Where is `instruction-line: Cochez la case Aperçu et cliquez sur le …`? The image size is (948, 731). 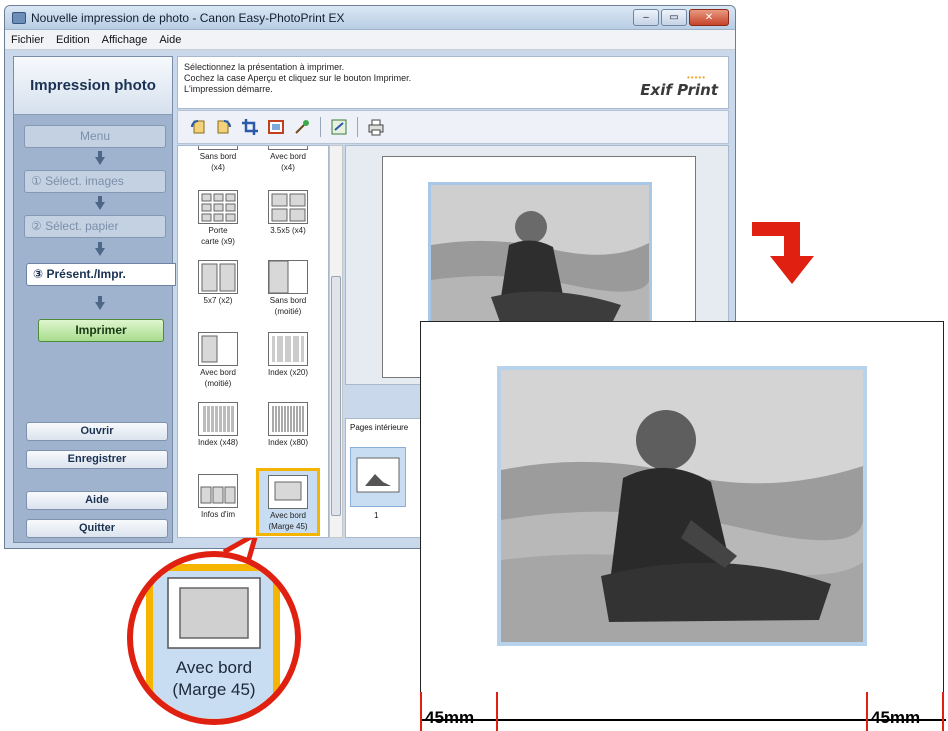
instruction-line: Cochez la case Aperçu et cliquez sur le … is located at coordinates (298, 78).